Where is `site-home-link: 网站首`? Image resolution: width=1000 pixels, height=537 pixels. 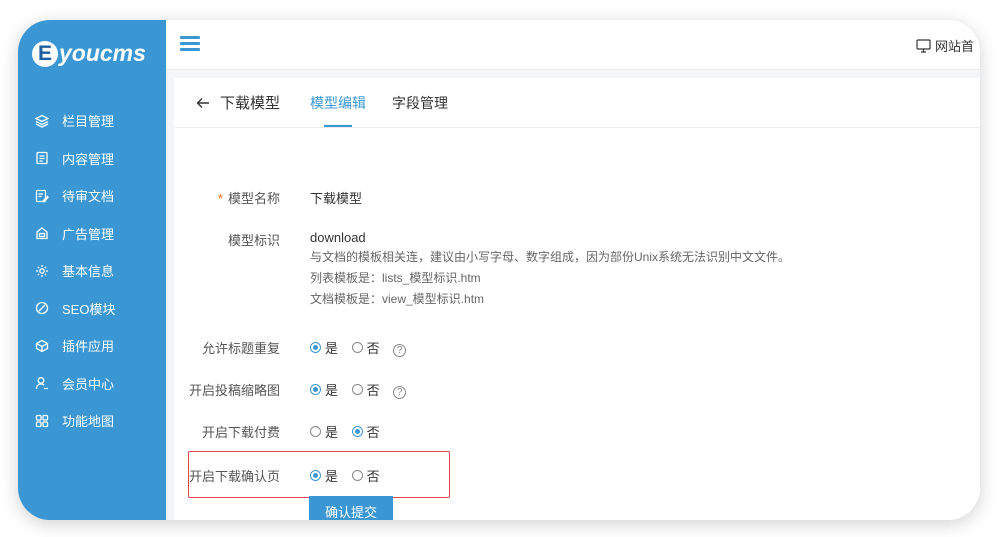
site-home-link: 网站首 is located at coordinates (945, 45).